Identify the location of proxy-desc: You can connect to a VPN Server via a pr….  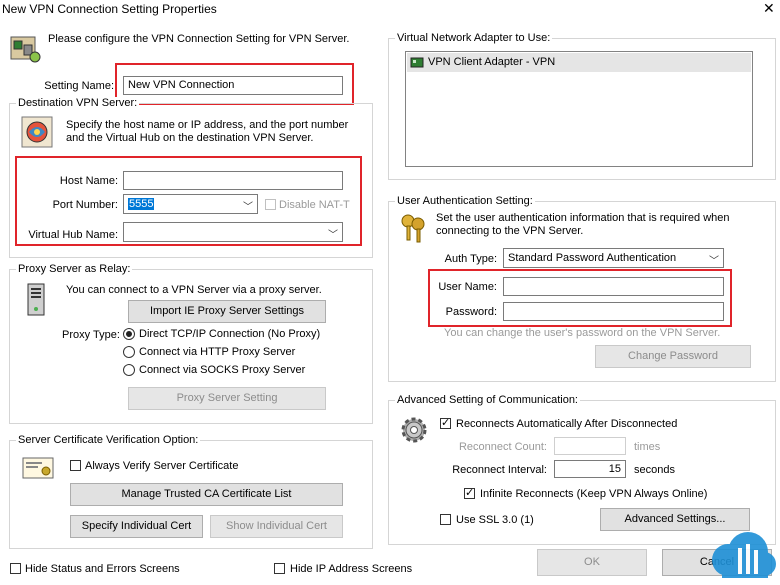
(194, 290).